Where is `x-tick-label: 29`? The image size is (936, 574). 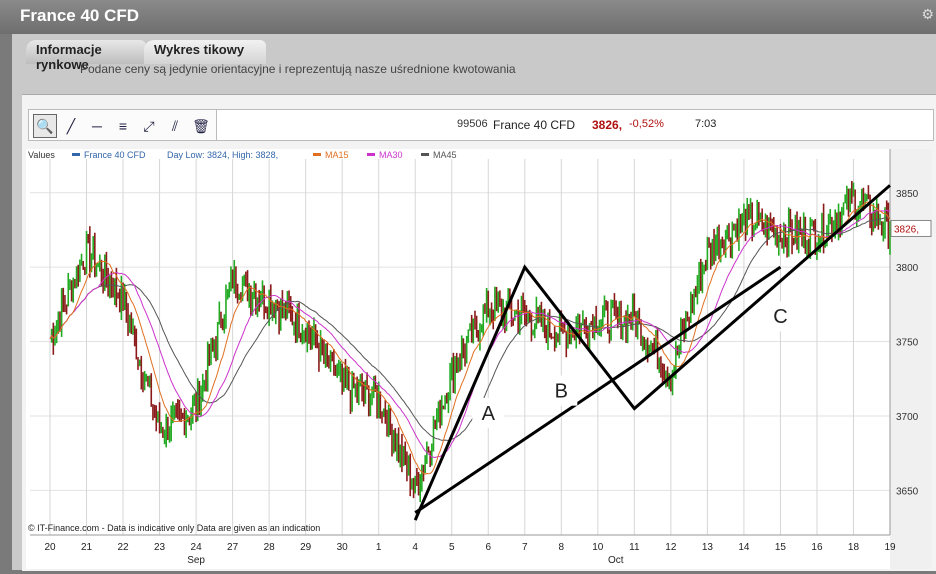 x-tick-label: 29 is located at coordinates (306, 547).